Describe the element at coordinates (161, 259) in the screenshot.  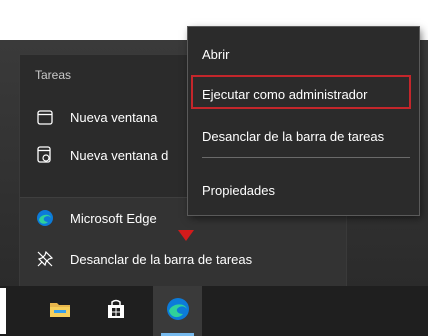
I see `unpin-label: Desanclar de la barra de tareas` at that location.